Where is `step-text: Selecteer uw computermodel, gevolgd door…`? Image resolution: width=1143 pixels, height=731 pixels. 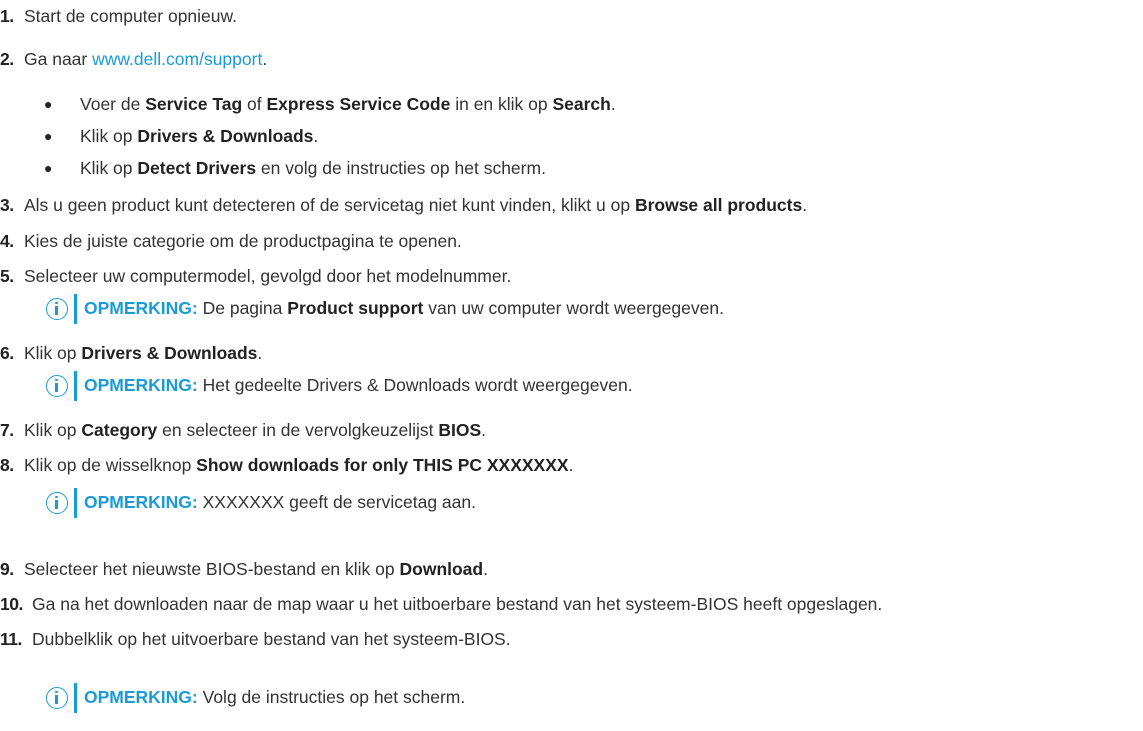 step-text: Selecteer uw computermodel, gevolgd door… is located at coordinates (268, 276).